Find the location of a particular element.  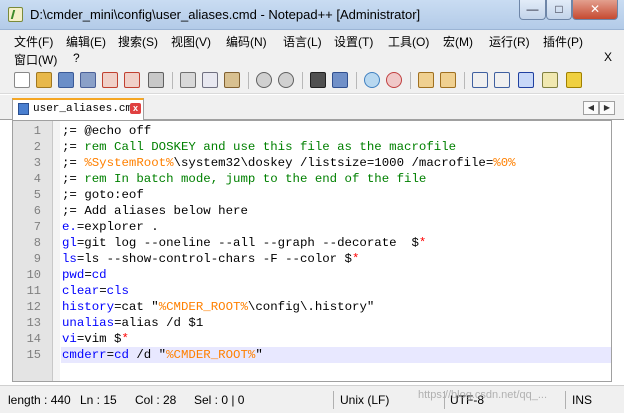

indent-guide-icon is located at coordinates (526, 80).